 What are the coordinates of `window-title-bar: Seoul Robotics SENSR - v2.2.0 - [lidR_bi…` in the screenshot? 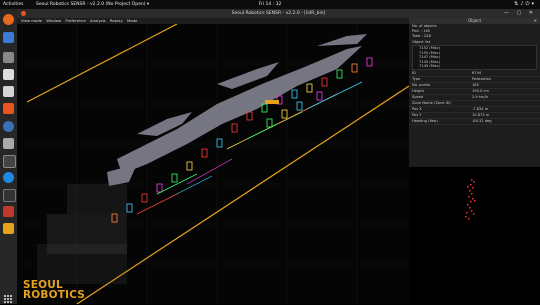 It's located at (278, 13).